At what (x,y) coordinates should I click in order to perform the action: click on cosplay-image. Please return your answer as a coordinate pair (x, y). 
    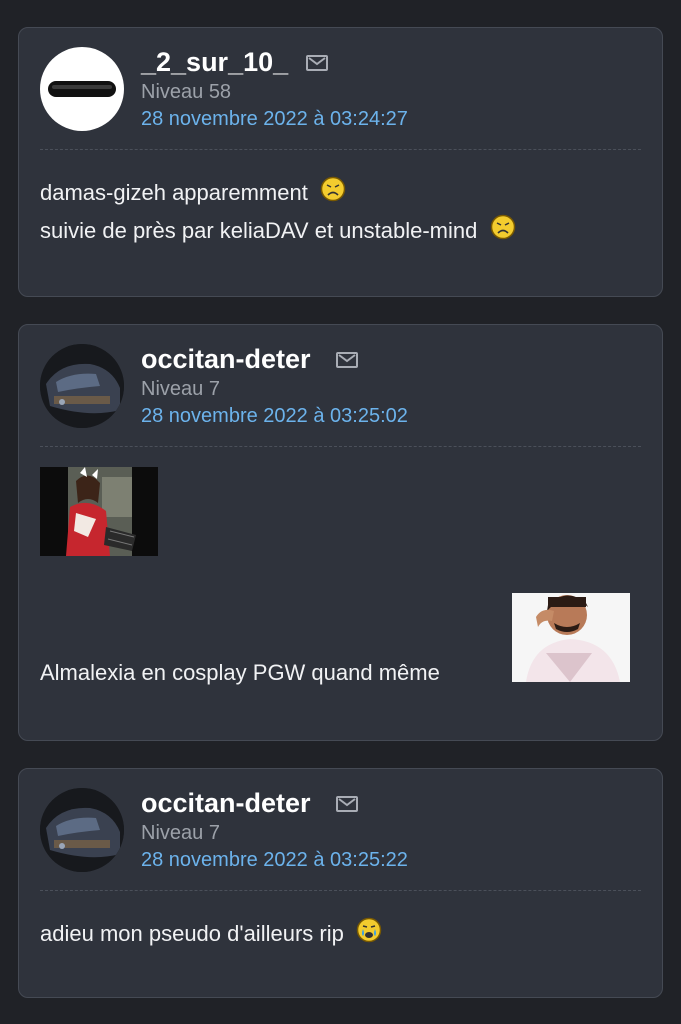
    Looking at the image, I should click on (99, 511).